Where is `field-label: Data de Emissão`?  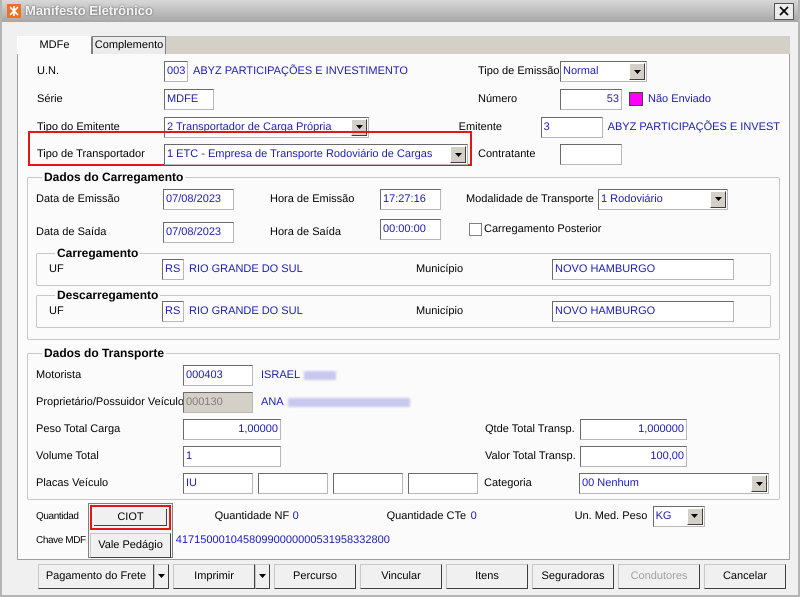 field-label: Data de Emissão is located at coordinates (78, 199).